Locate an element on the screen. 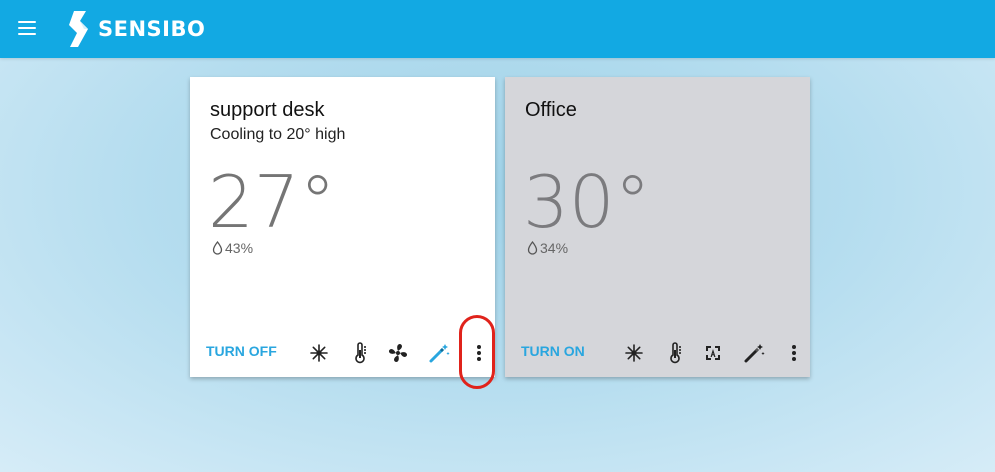  turn-off-button: TURN OFF is located at coordinates (241, 351).